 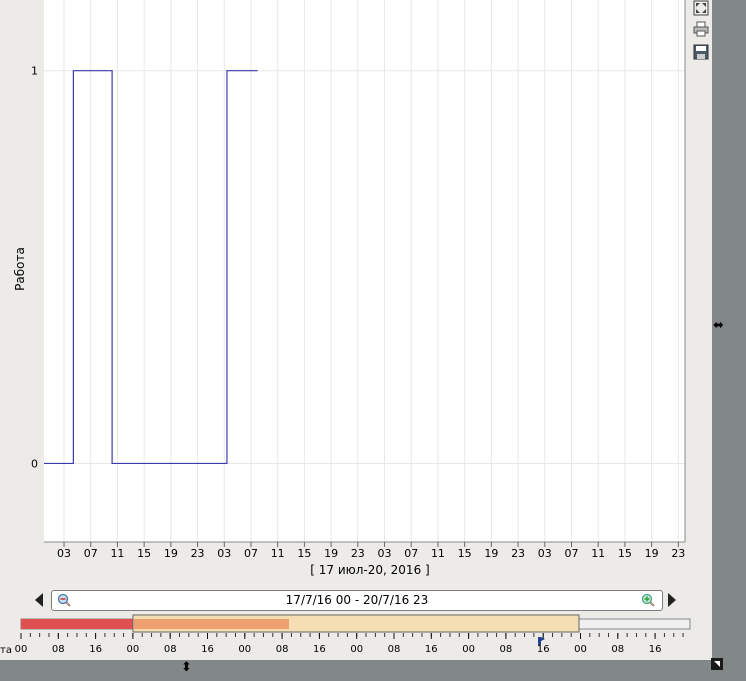 What do you see at coordinates (717, 664) in the screenshot?
I see `corner-resize-icon` at bounding box center [717, 664].